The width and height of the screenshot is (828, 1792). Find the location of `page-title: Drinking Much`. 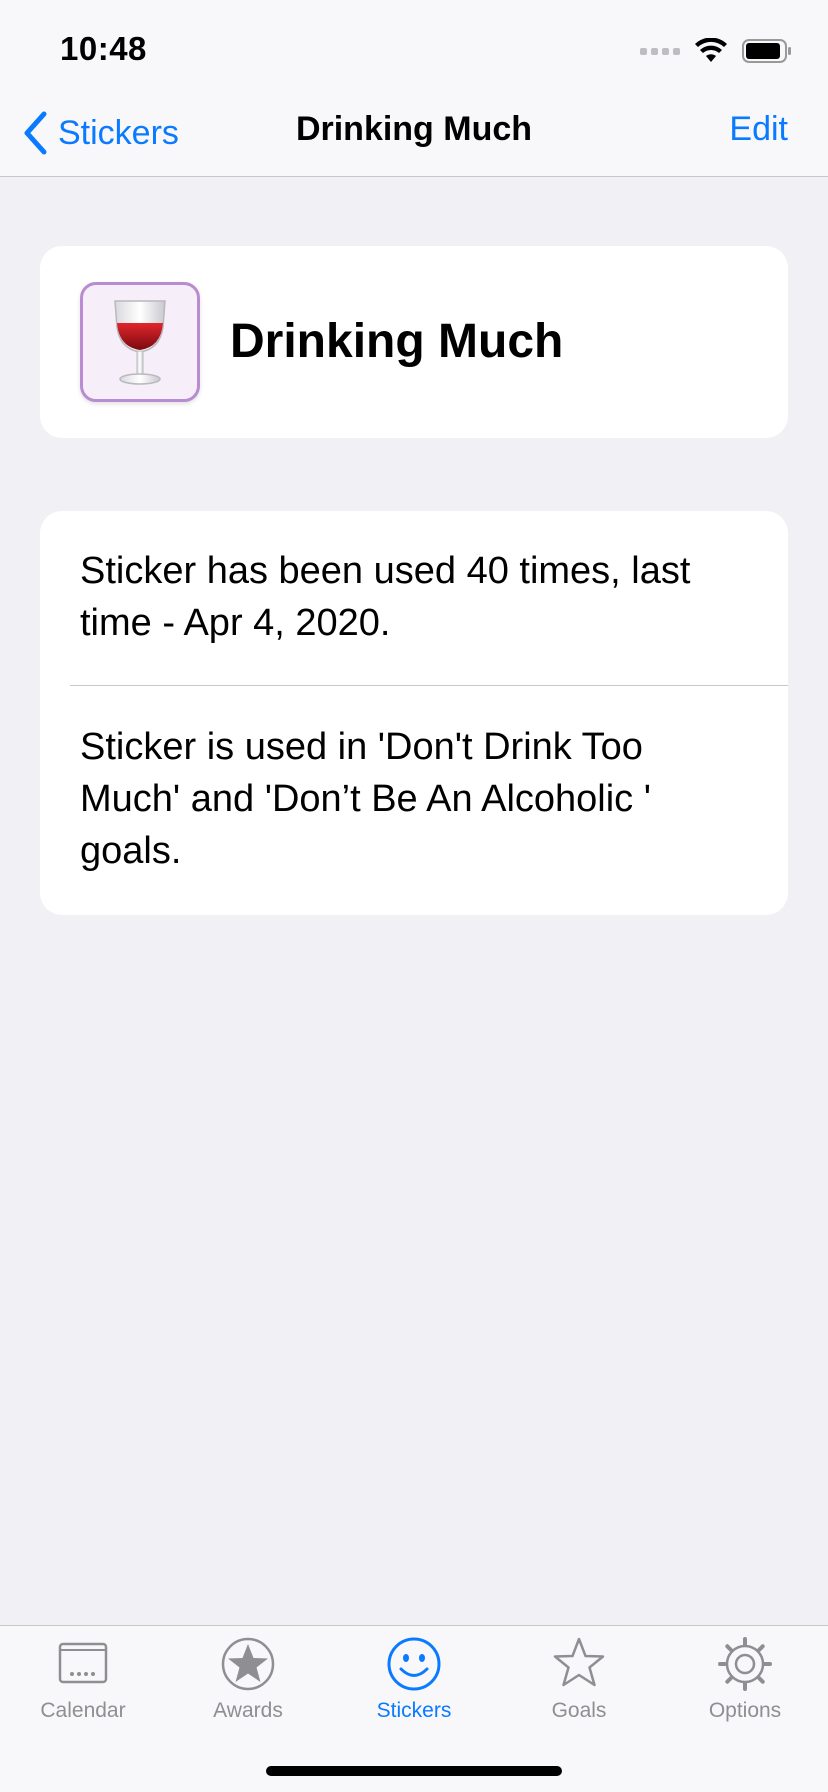

page-title: Drinking Much is located at coordinates (414, 129).